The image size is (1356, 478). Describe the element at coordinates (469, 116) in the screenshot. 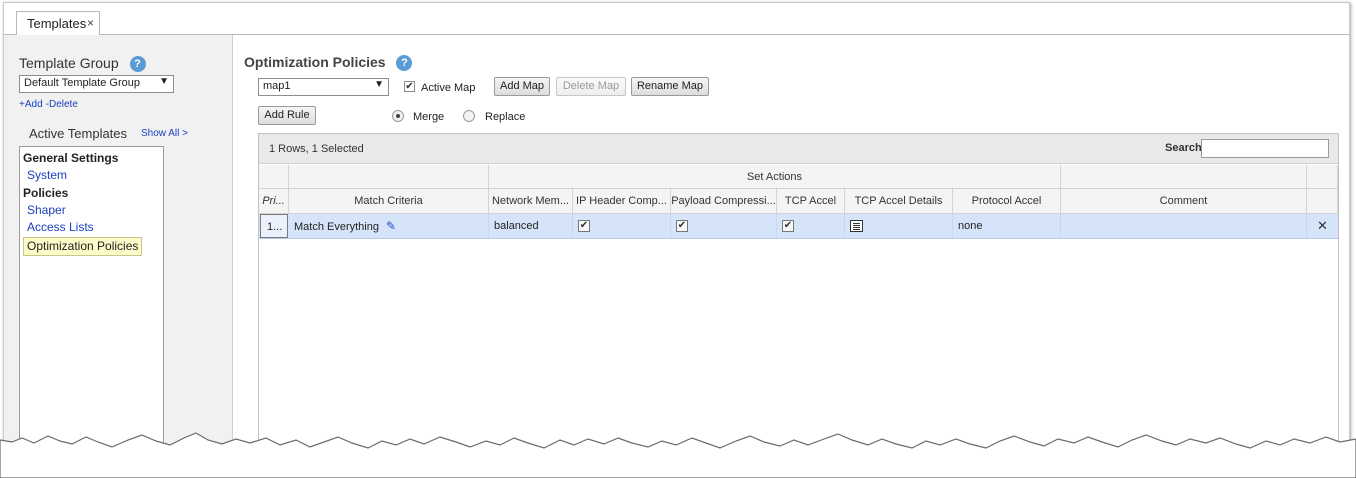

I see `replace-radio` at that location.